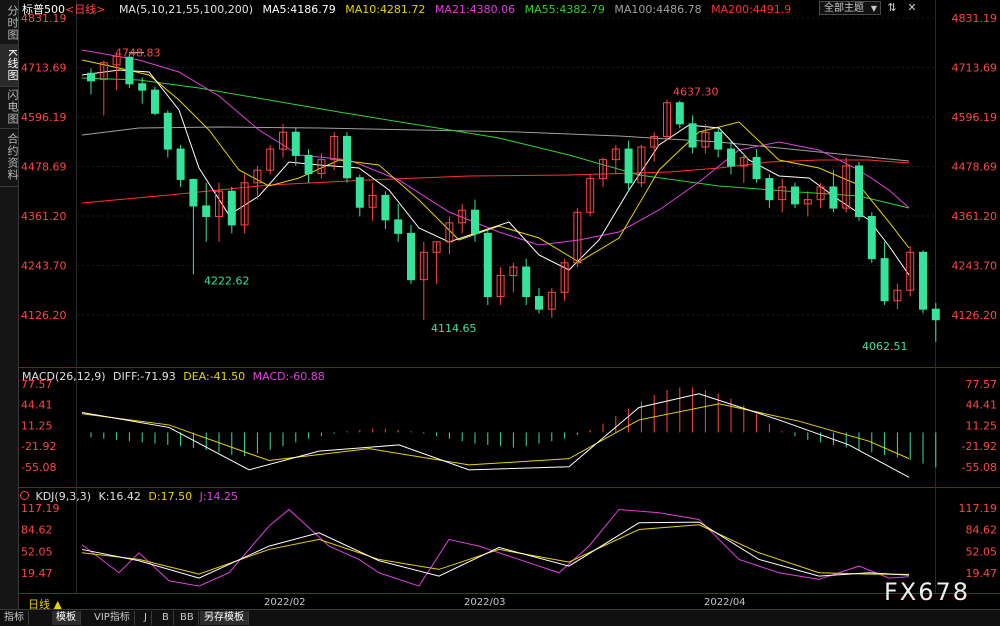  What do you see at coordinates (485, 602) in the screenshot?
I see `time-axis-label: 2022/03` at bounding box center [485, 602].